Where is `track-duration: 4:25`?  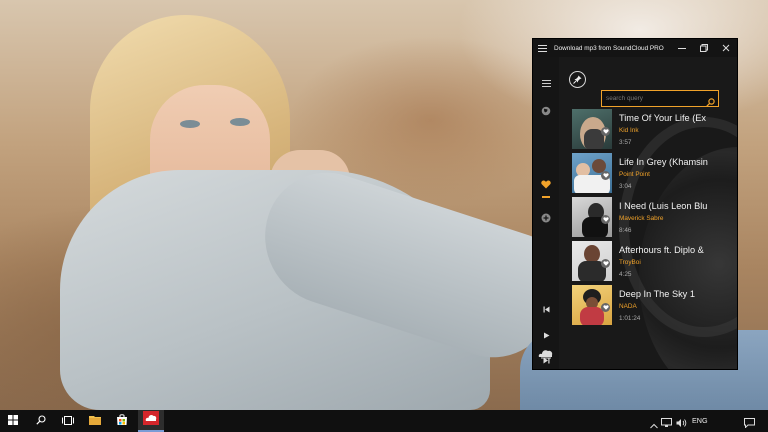
track-duration: 4:25 is located at coordinates (625, 274).